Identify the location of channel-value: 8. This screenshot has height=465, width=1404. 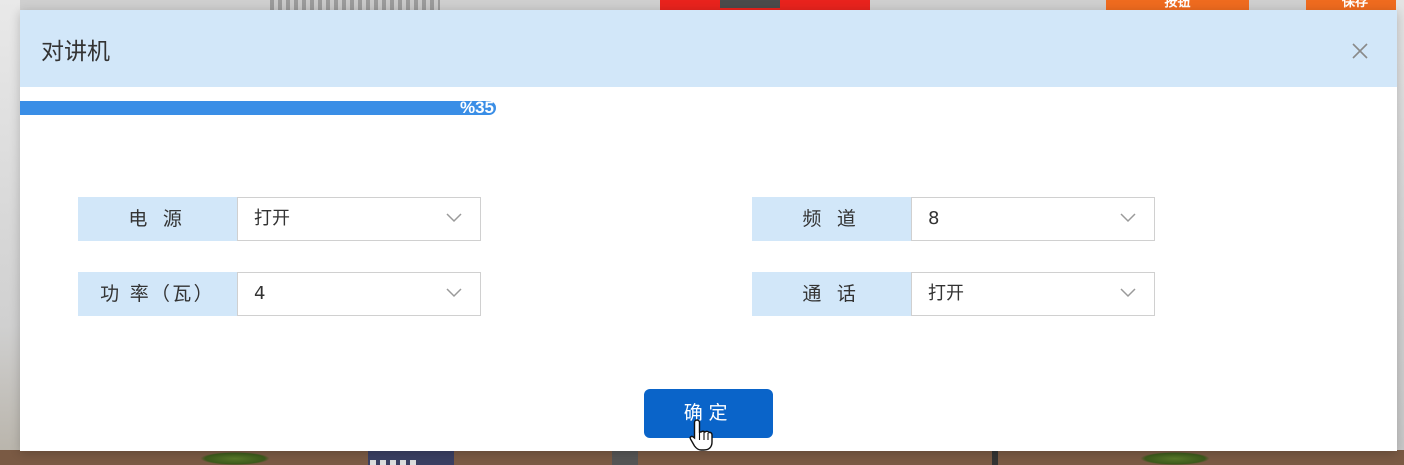
(934, 218).